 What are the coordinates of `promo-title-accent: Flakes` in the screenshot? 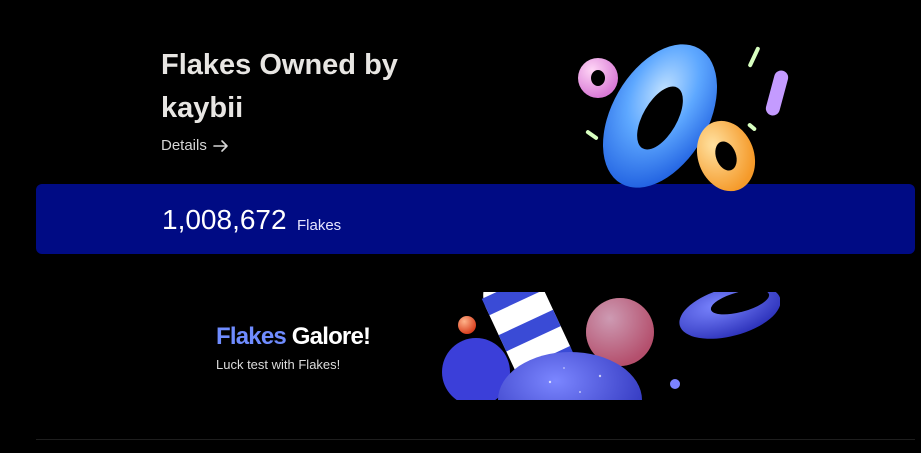 It's located at (251, 336).